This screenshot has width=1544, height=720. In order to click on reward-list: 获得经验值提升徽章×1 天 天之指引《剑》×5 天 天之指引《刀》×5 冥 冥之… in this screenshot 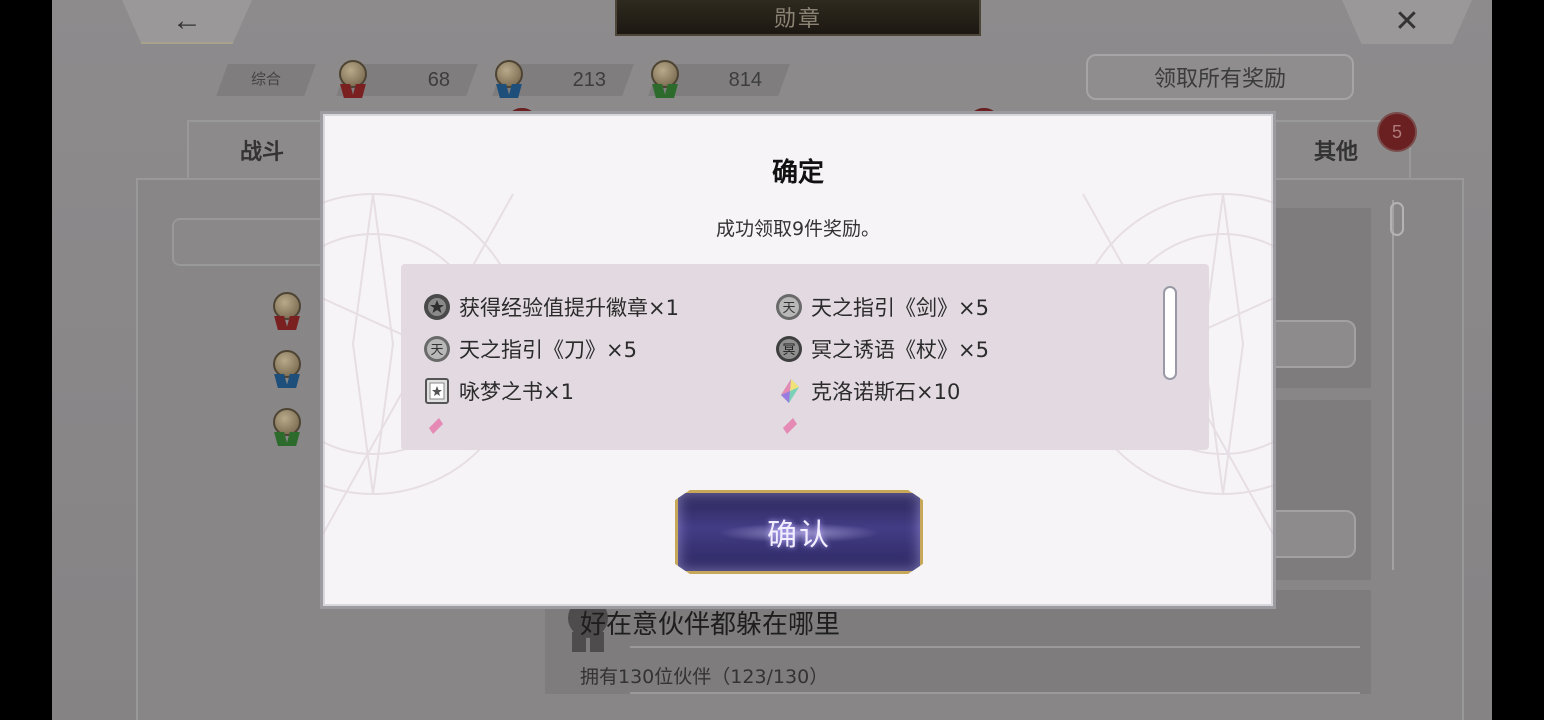, I will do `click(805, 357)`.